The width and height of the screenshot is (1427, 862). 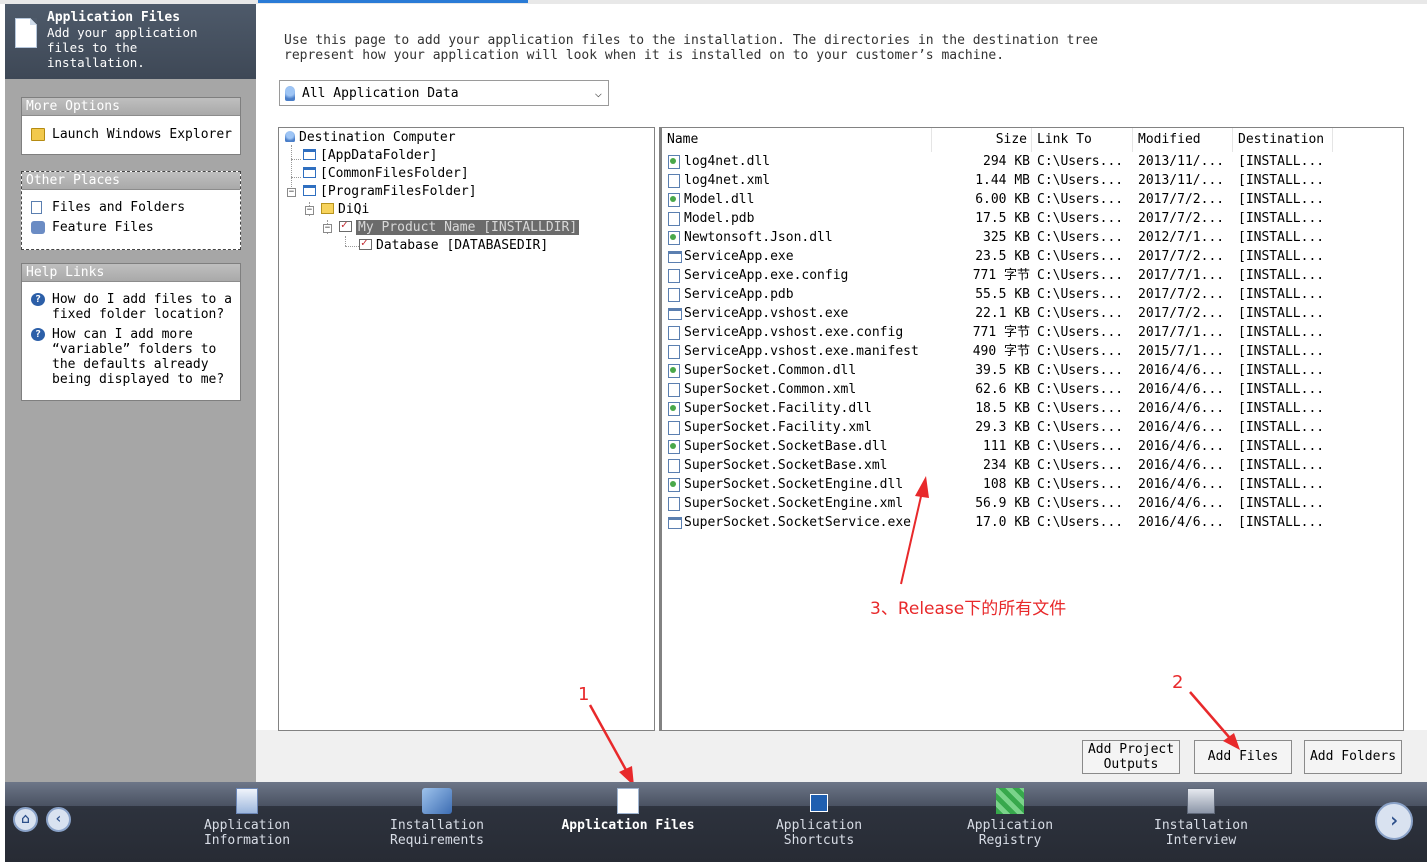 I want to click on step-application-files: Application Files, so click(x=628, y=810).